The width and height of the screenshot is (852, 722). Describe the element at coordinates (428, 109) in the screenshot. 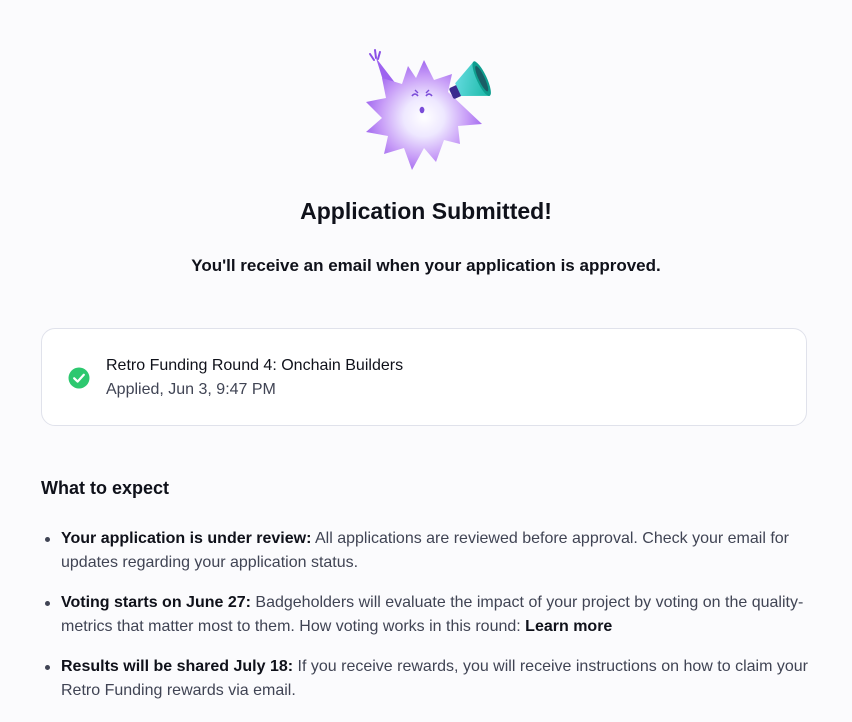

I see `sunny-mascot-illustration` at that location.